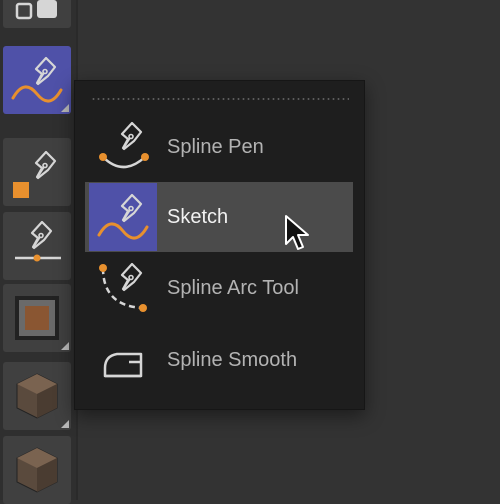 This screenshot has height=504, width=500. Describe the element at coordinates (297, 232) in the screenshot. I see `mouse-cursor-icon` at that location.